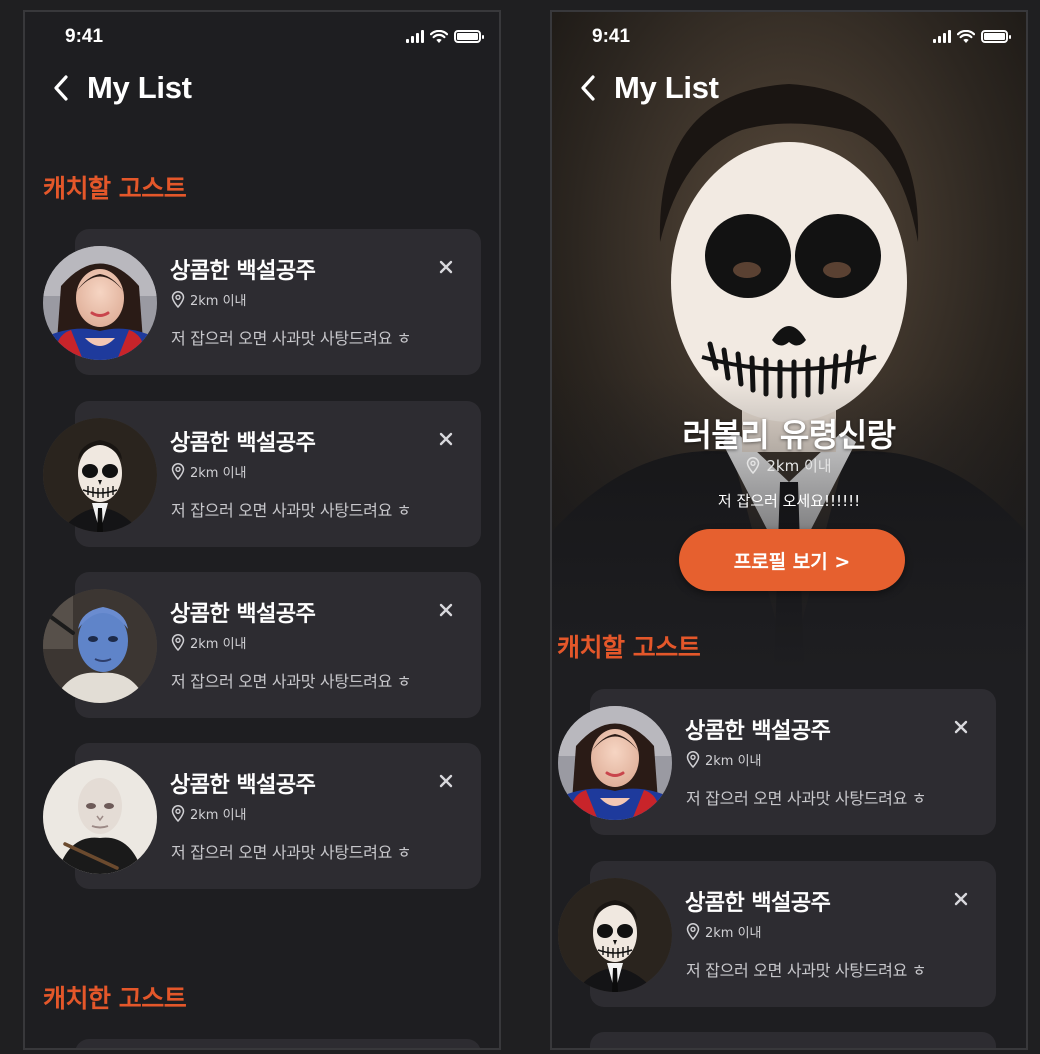 This screenshot has height=1054, width=1040. What do you see at coordinates (115, 998) in the screenshot?
I see `section-title-caught: 캐치한 고스트` at bounding box center [115, 998].